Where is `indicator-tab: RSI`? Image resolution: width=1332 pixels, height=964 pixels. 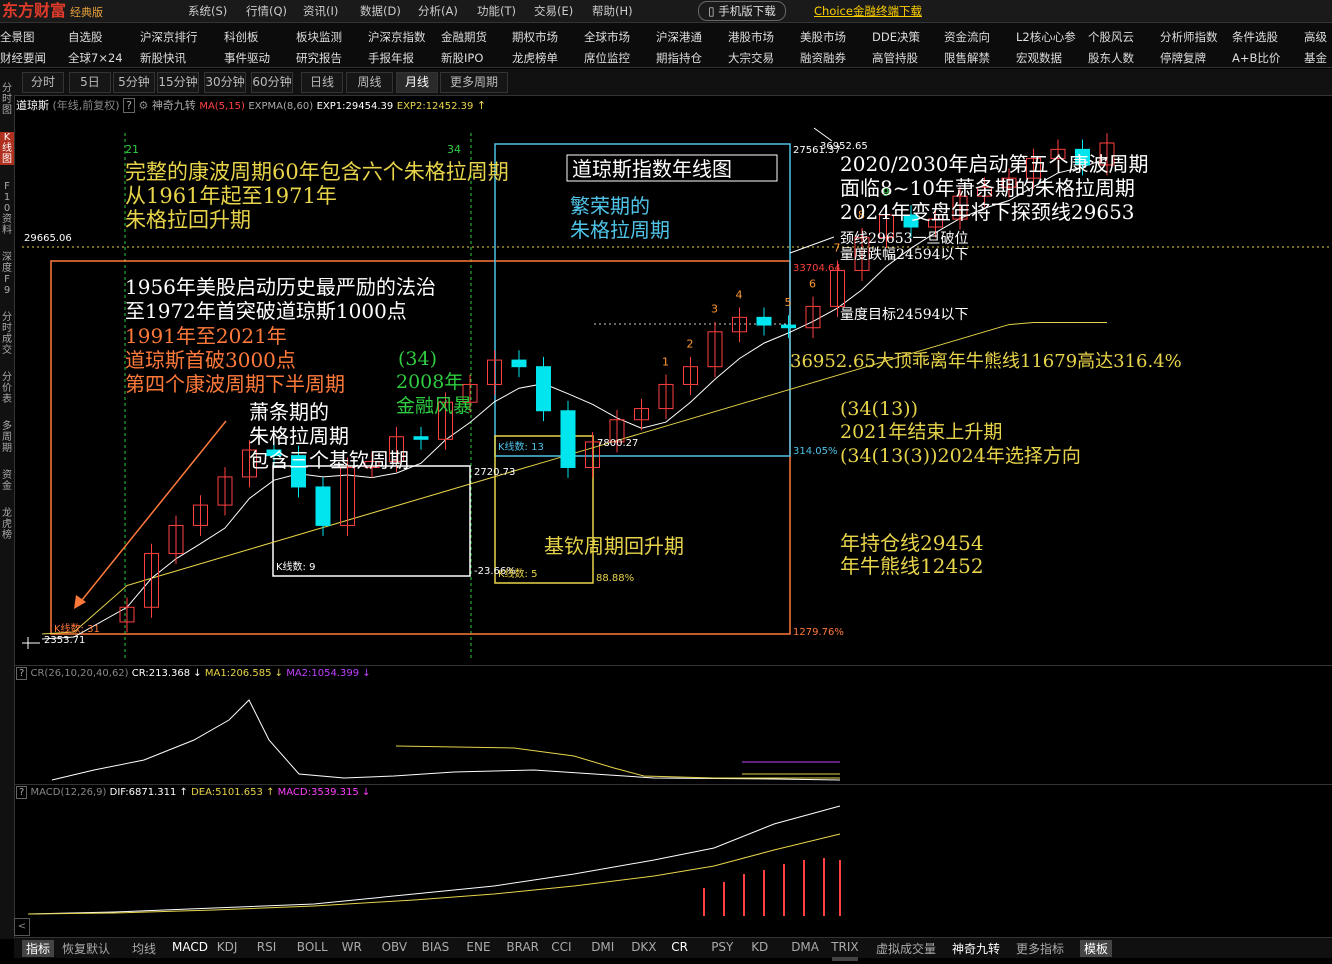 indicator-tab: RSI is located at coordinates (267, 947).